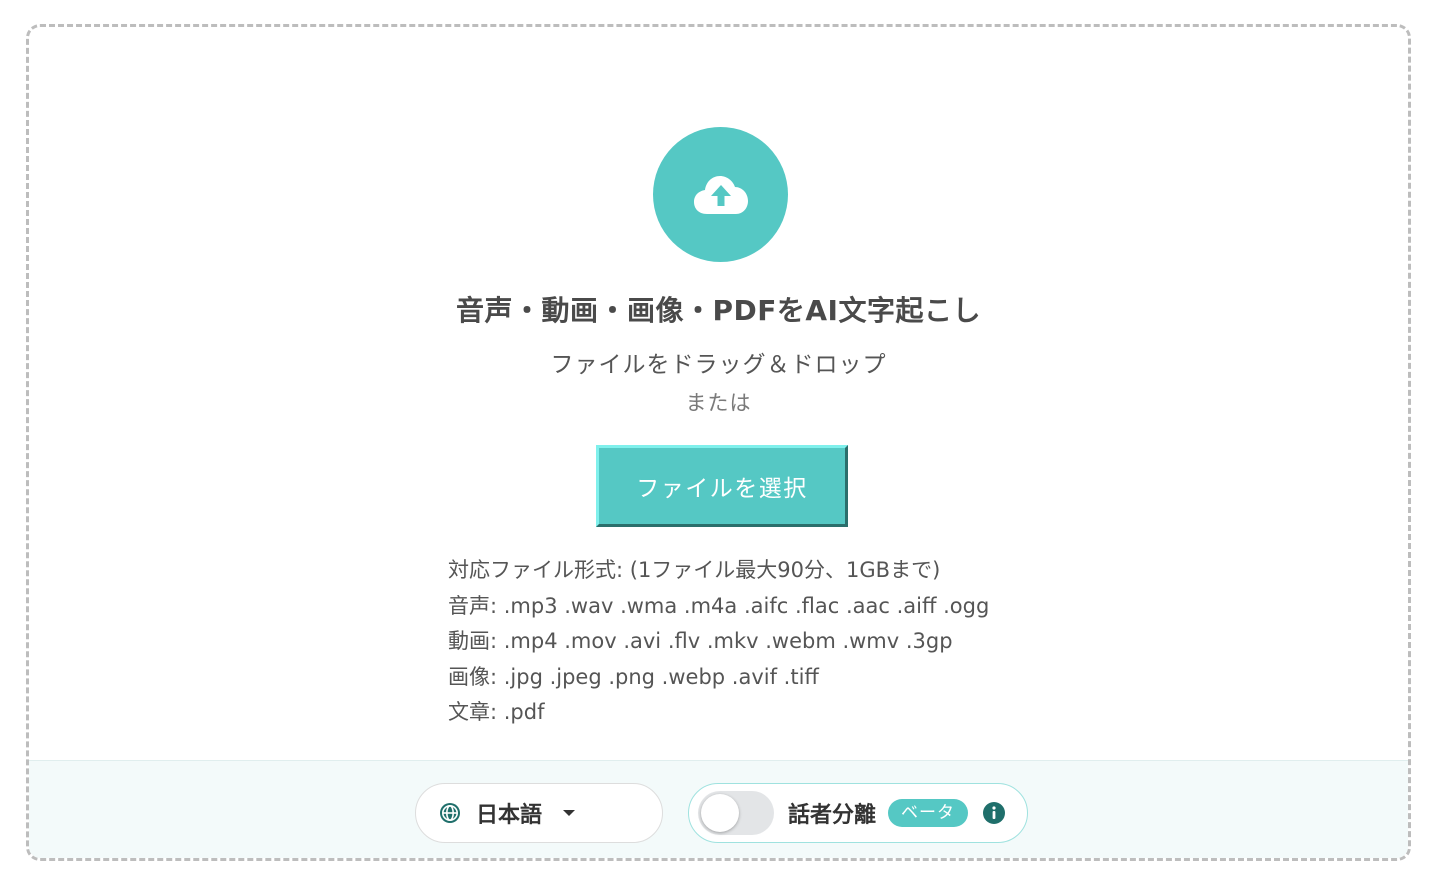 This screenshot has width=1440, height=884. What do you see at coordinates (832, 815) in the screenshot?
I see `diarization-label: 話者分離` at bounding box center [832, 815].